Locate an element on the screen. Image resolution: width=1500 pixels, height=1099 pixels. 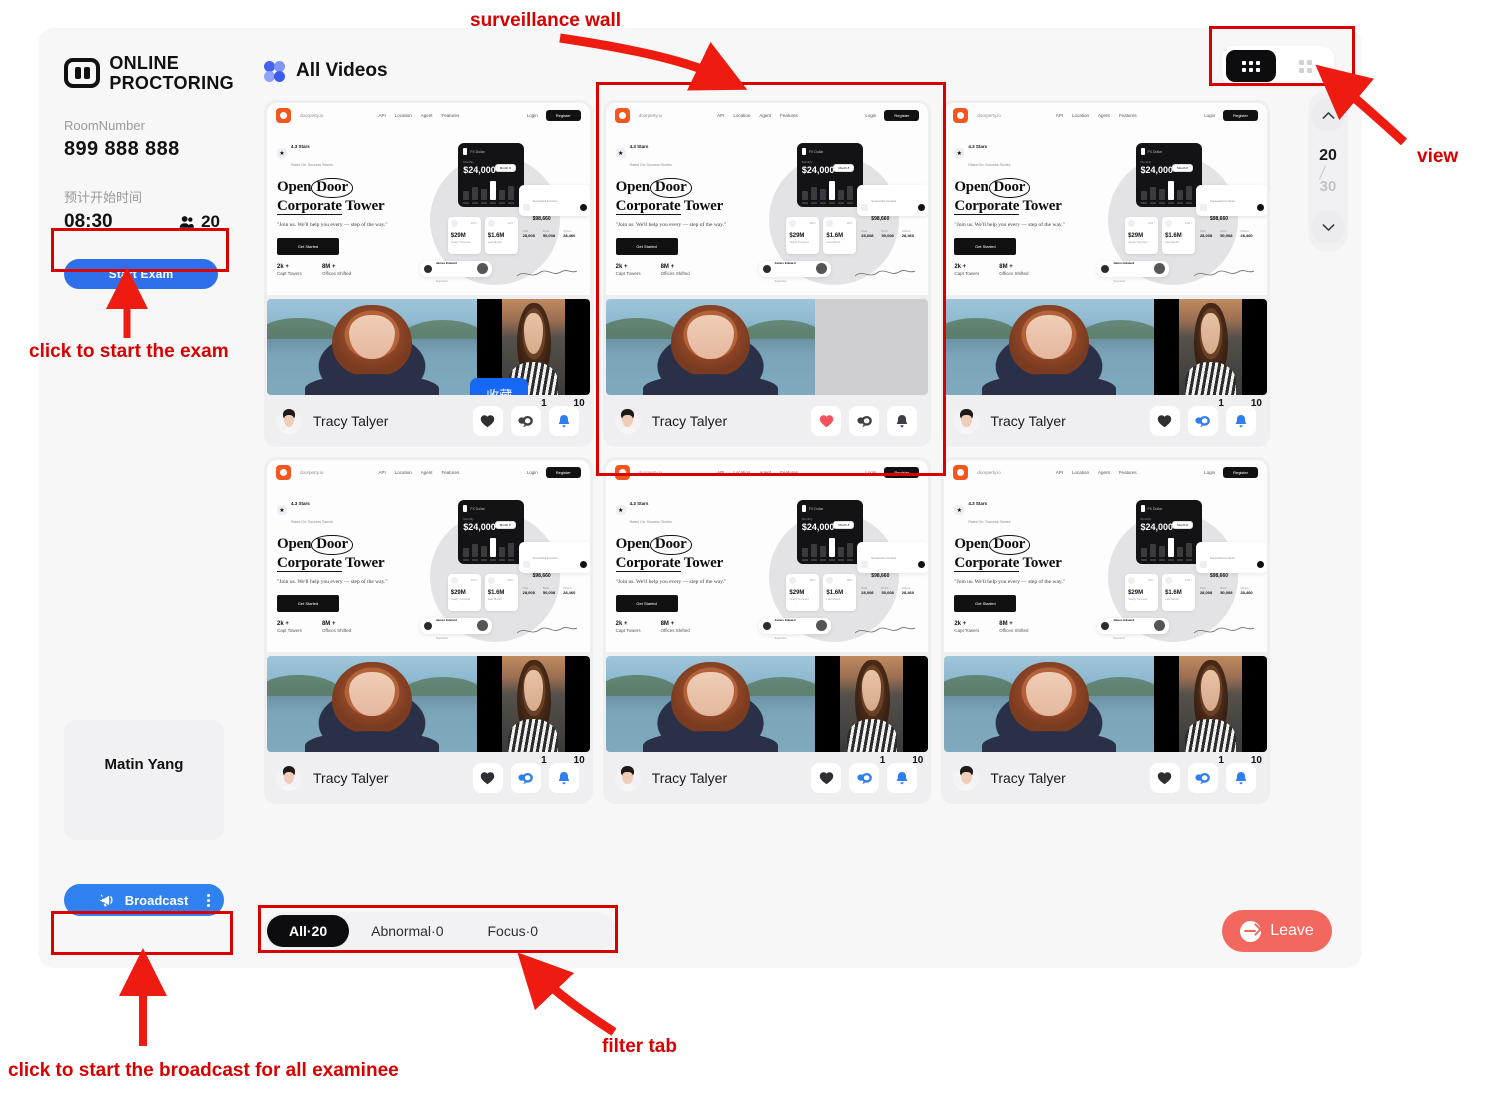
start-time-label: 预计开始时间 is located at coordinates (103, 197).